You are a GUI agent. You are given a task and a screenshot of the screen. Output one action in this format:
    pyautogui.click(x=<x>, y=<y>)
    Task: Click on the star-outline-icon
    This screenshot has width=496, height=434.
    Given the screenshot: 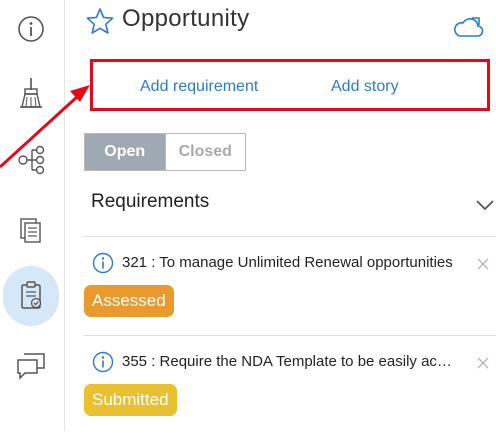 What is the action you would take?
    pyautogui.click(x=100, y=22)
    